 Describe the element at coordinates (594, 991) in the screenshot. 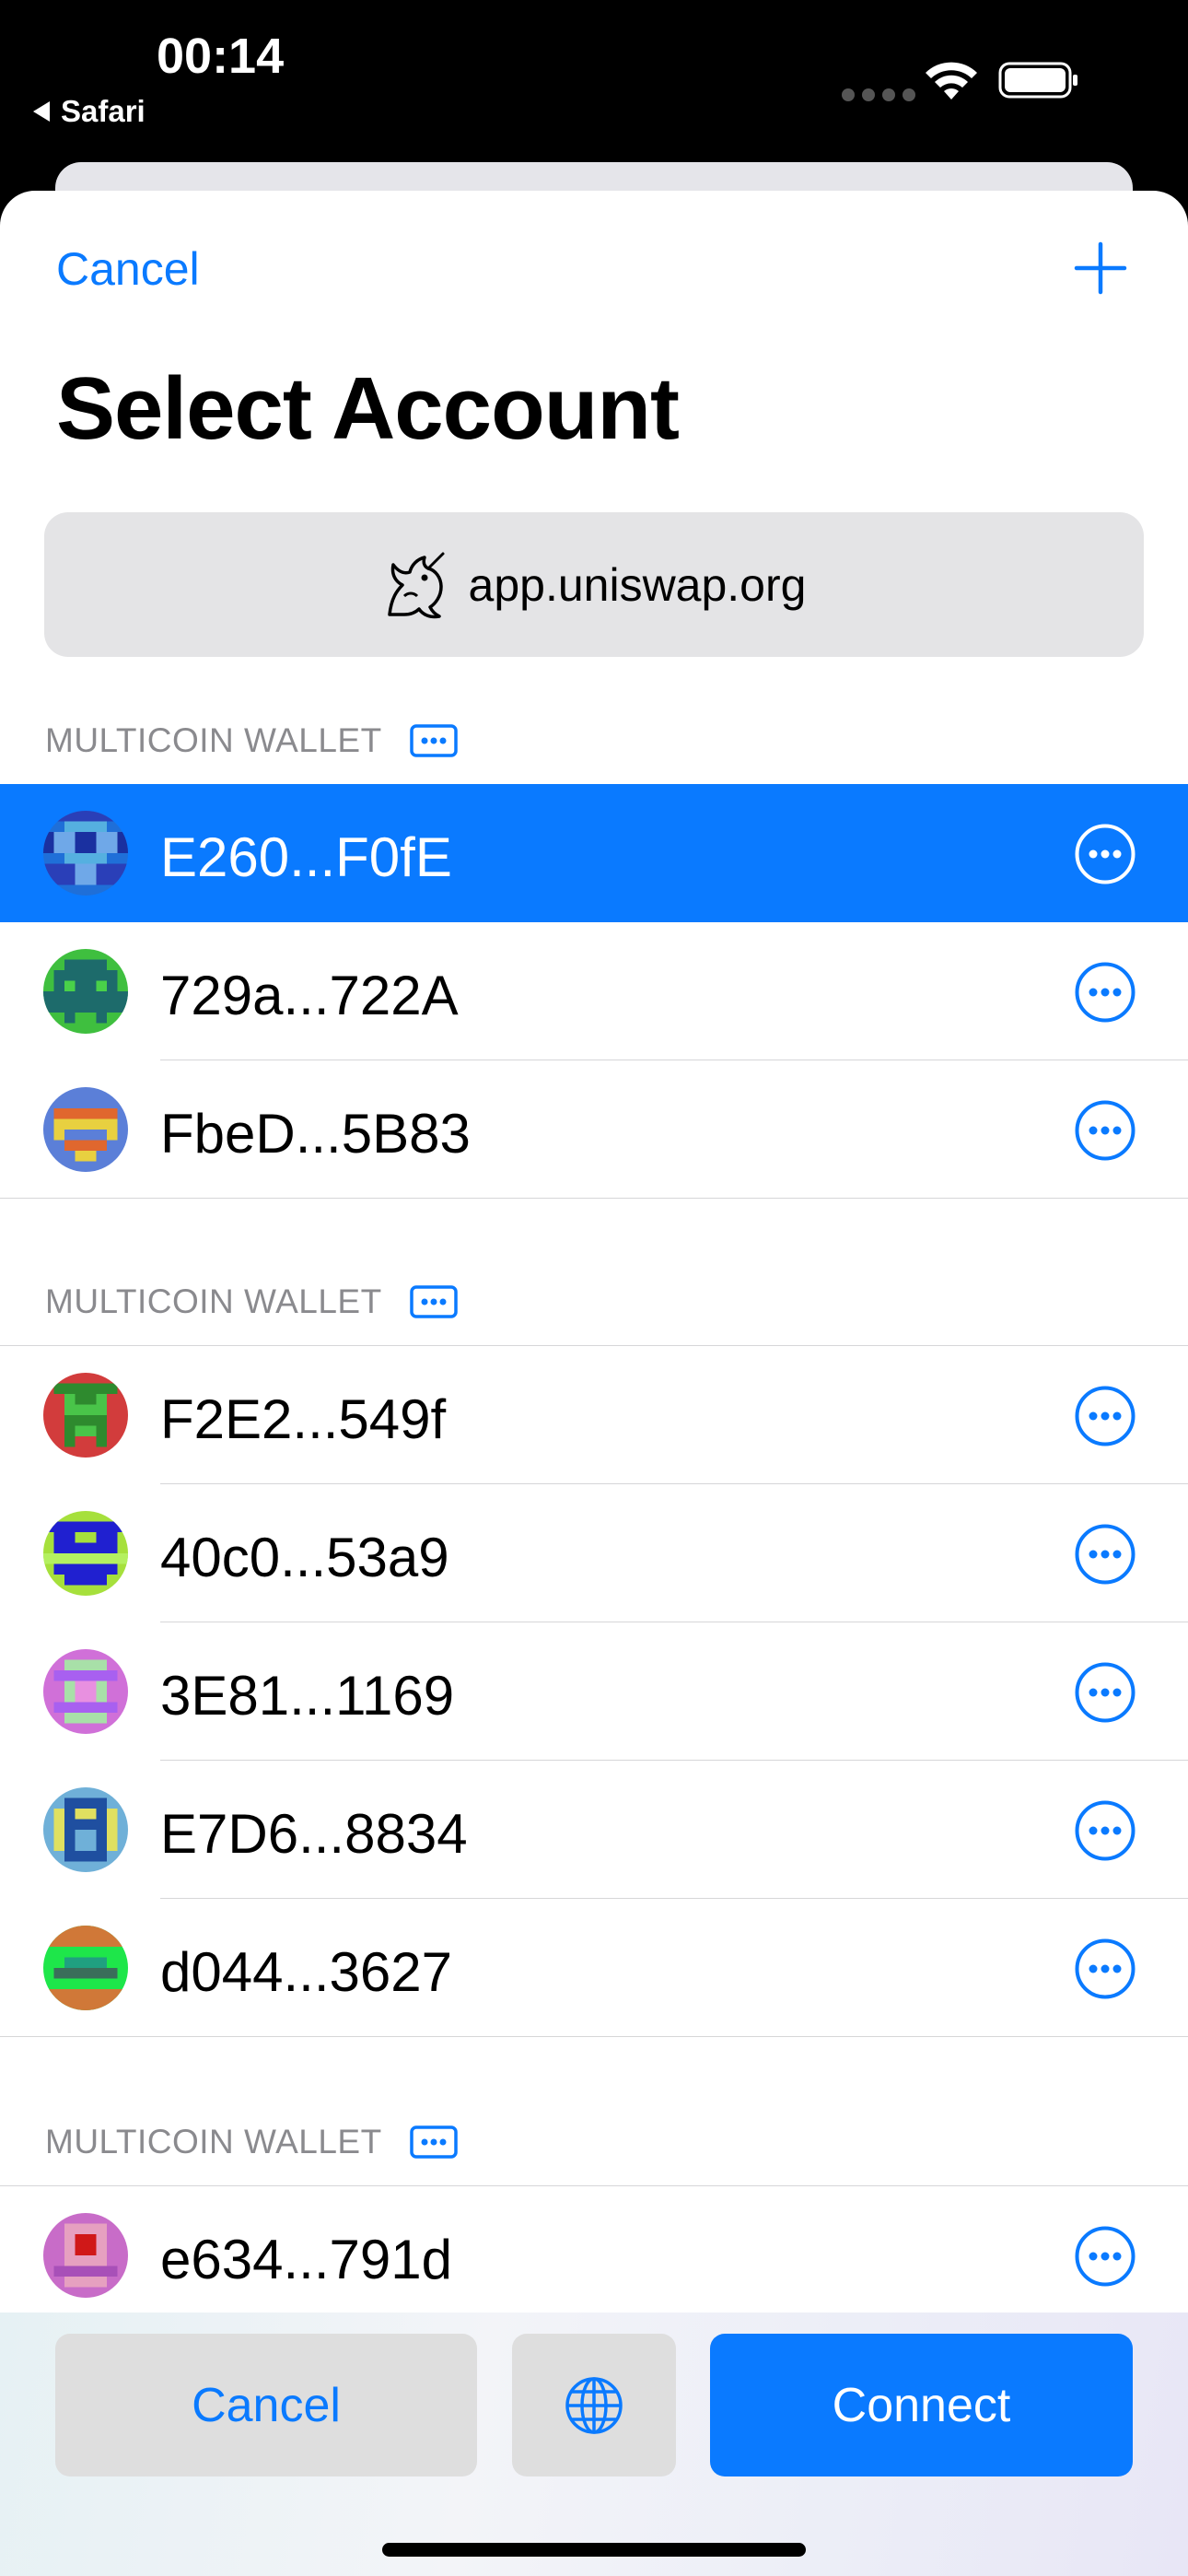

I see `account-row: 729a...722A` at that location.